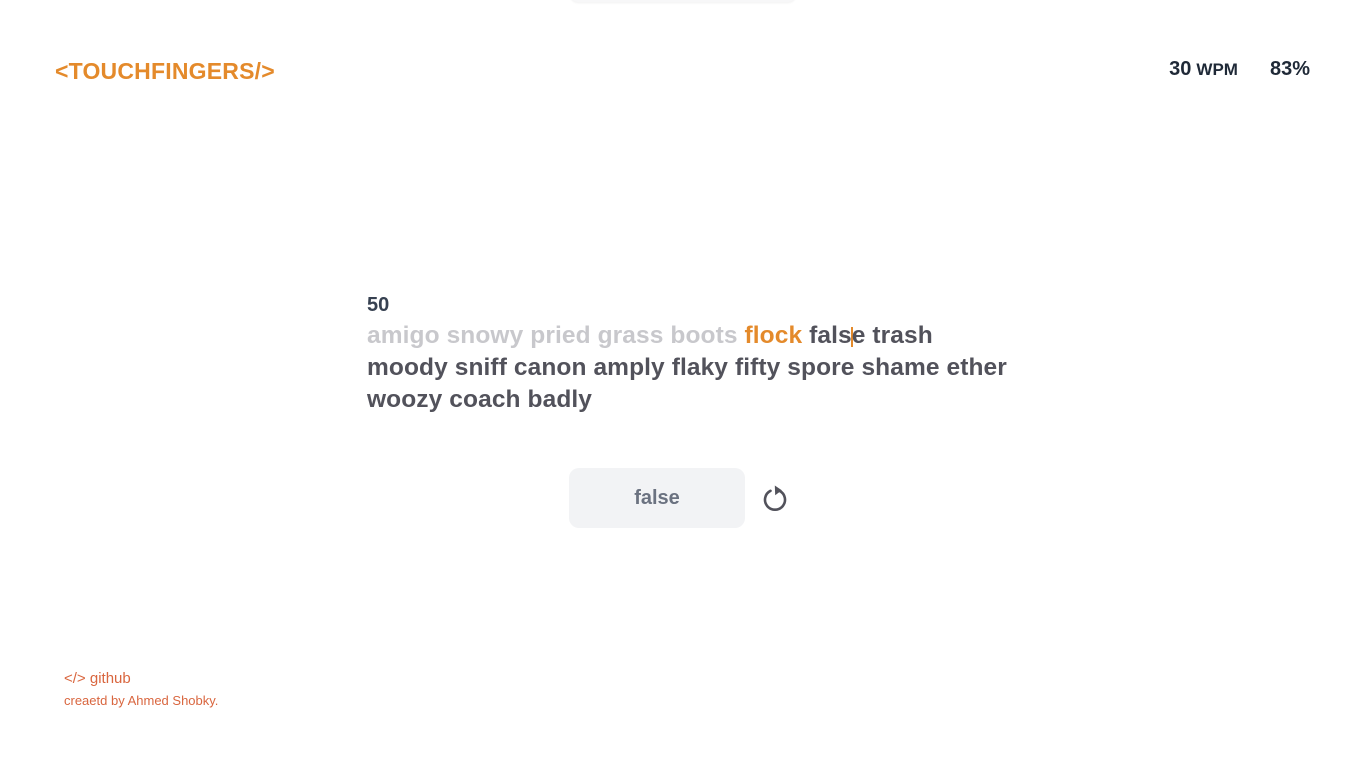 Image resolution: width=1366 pixels, height=768 pixels. What do you see at coordinates (773, 335) in the screenshot?
I see `word-active: flock` at bounding box center [773, 335].